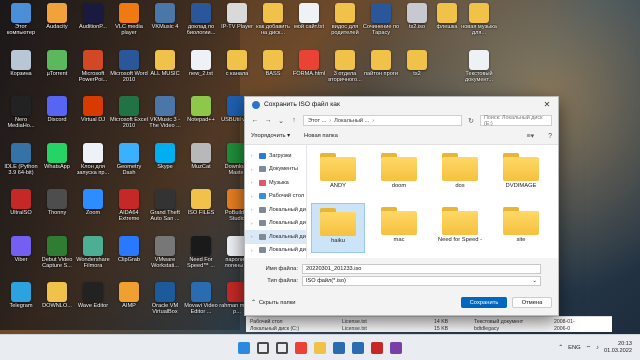 The height and width of the screenshot is (360, 640). What do you see at coordinates (129, 66) in the screenshot?
I see `desktop-icon: Microsoft Word 2010` at bounding box center [129, 66].